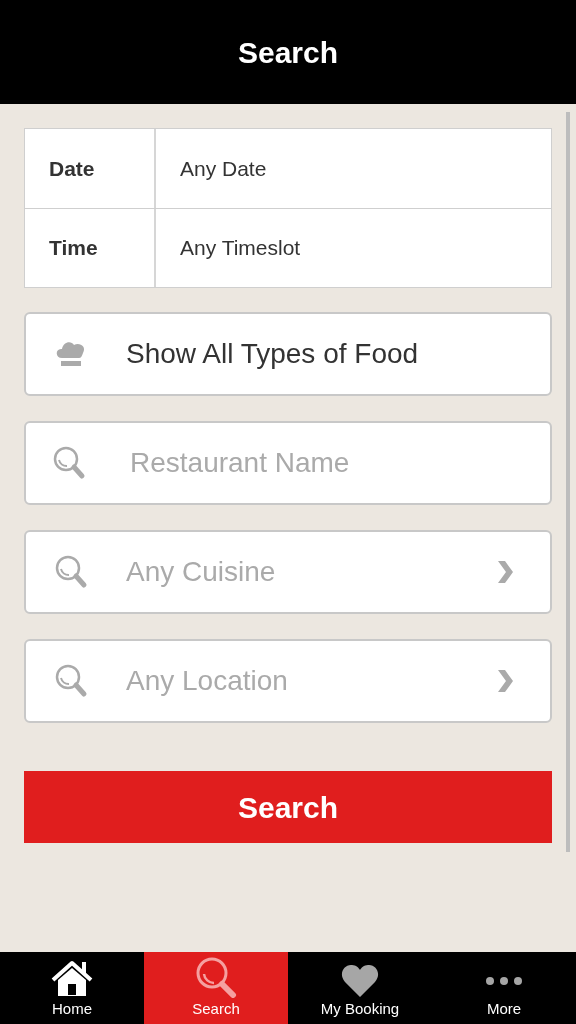  What do you see at coordinates (353, 248) in the screenshot?
I see `row-value: Any Timeslot` at bounding box center [353, 248].